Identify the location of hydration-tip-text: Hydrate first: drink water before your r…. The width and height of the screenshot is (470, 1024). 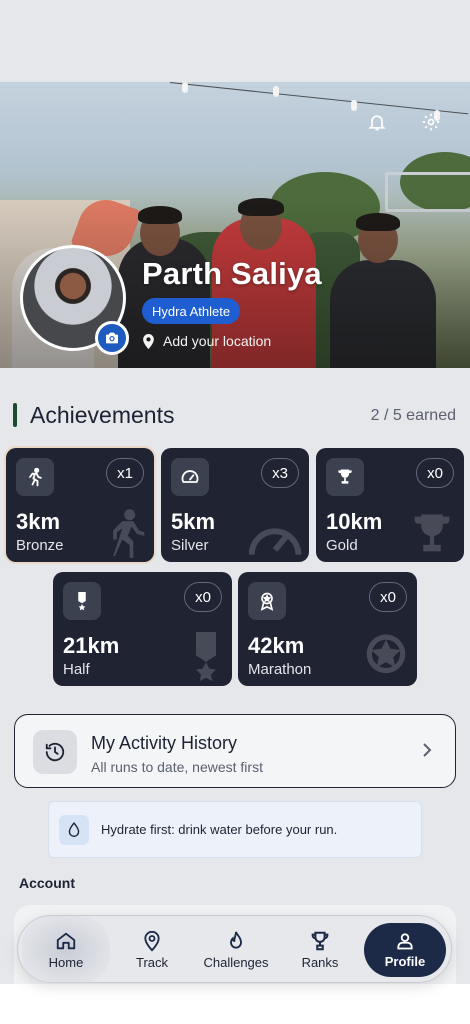
(219, 829).